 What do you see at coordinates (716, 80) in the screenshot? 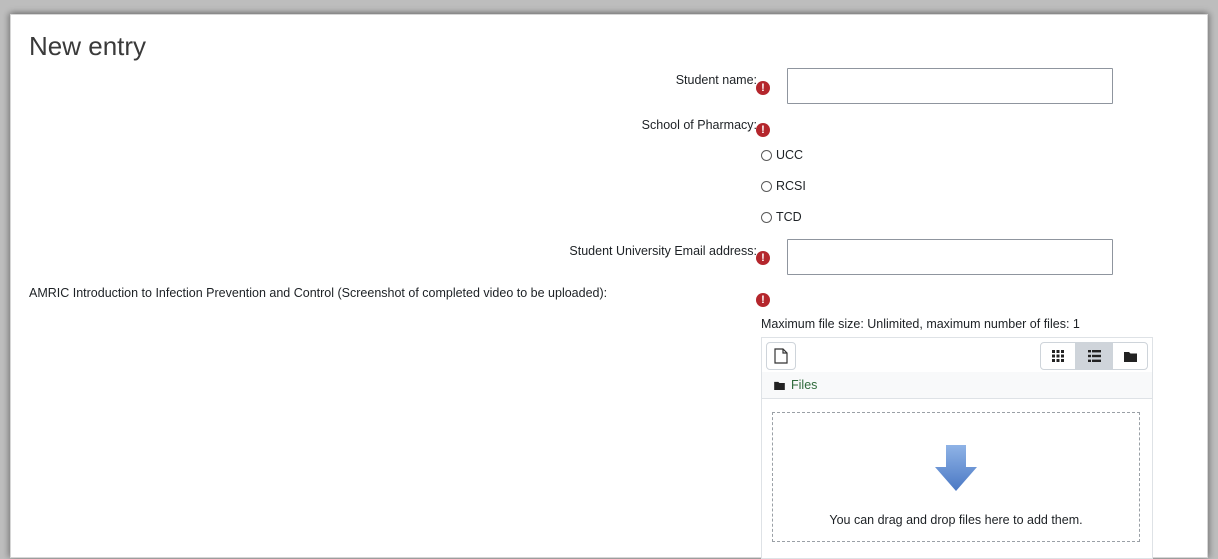
I see `student-name-label: Student name:` at bounding box center [716, 80].